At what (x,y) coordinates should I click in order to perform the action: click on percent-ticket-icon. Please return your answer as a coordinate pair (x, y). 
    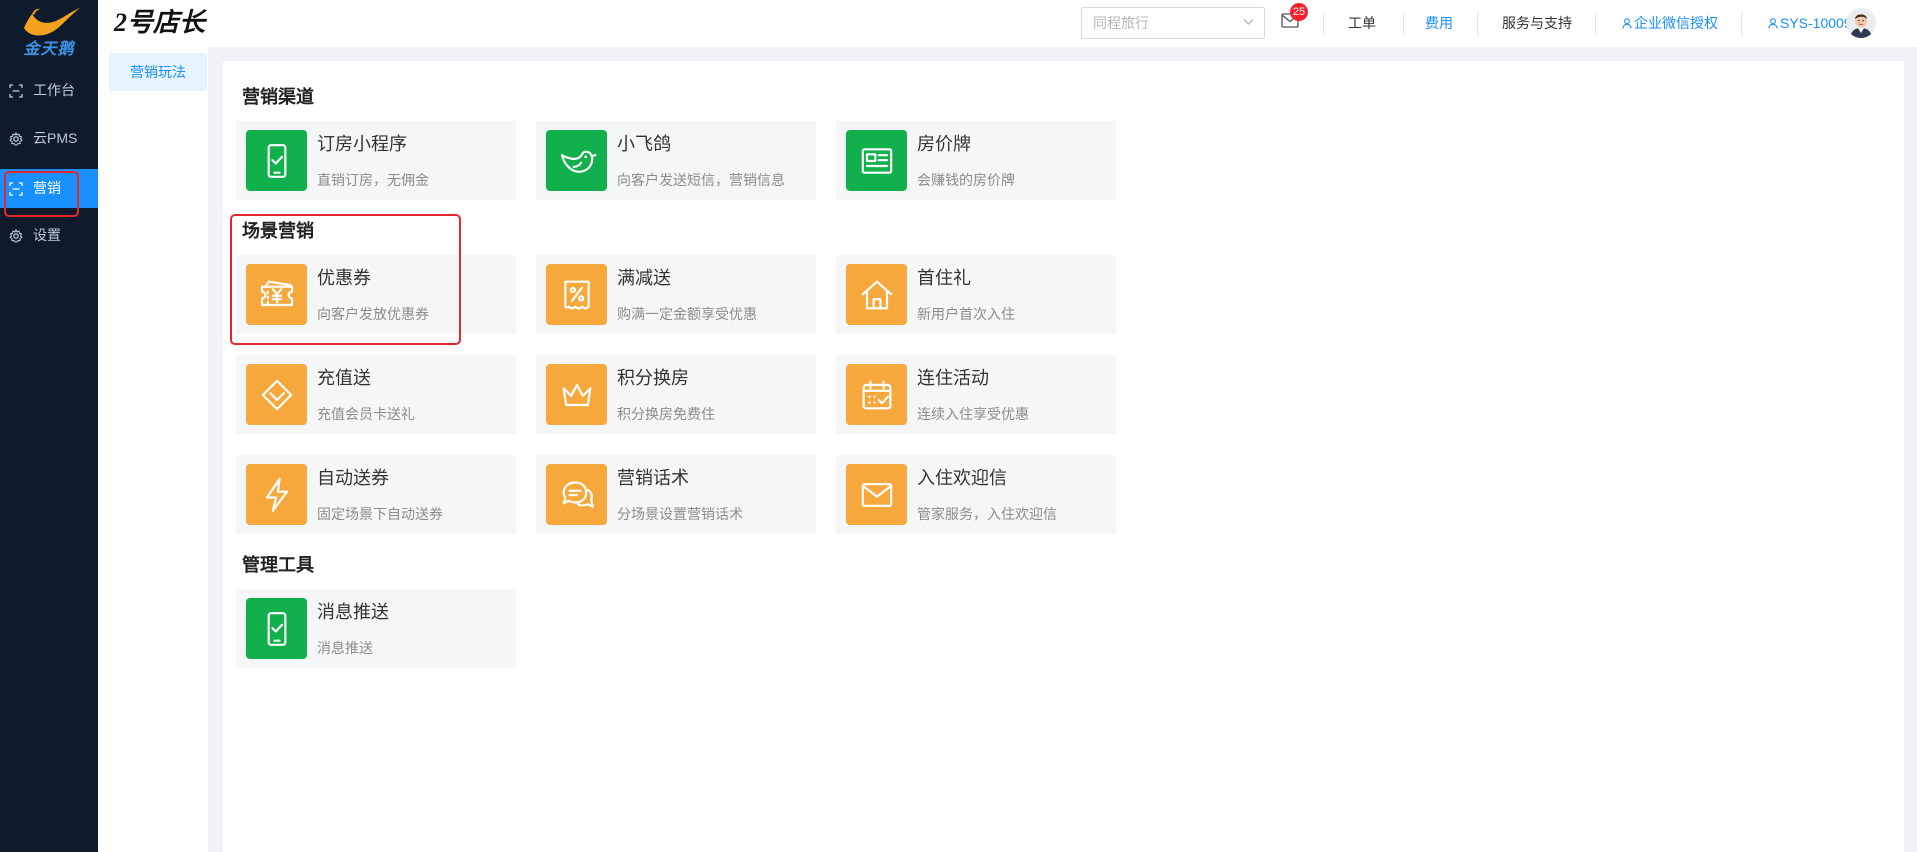
    Looking at the image, I should click on (576, 294).